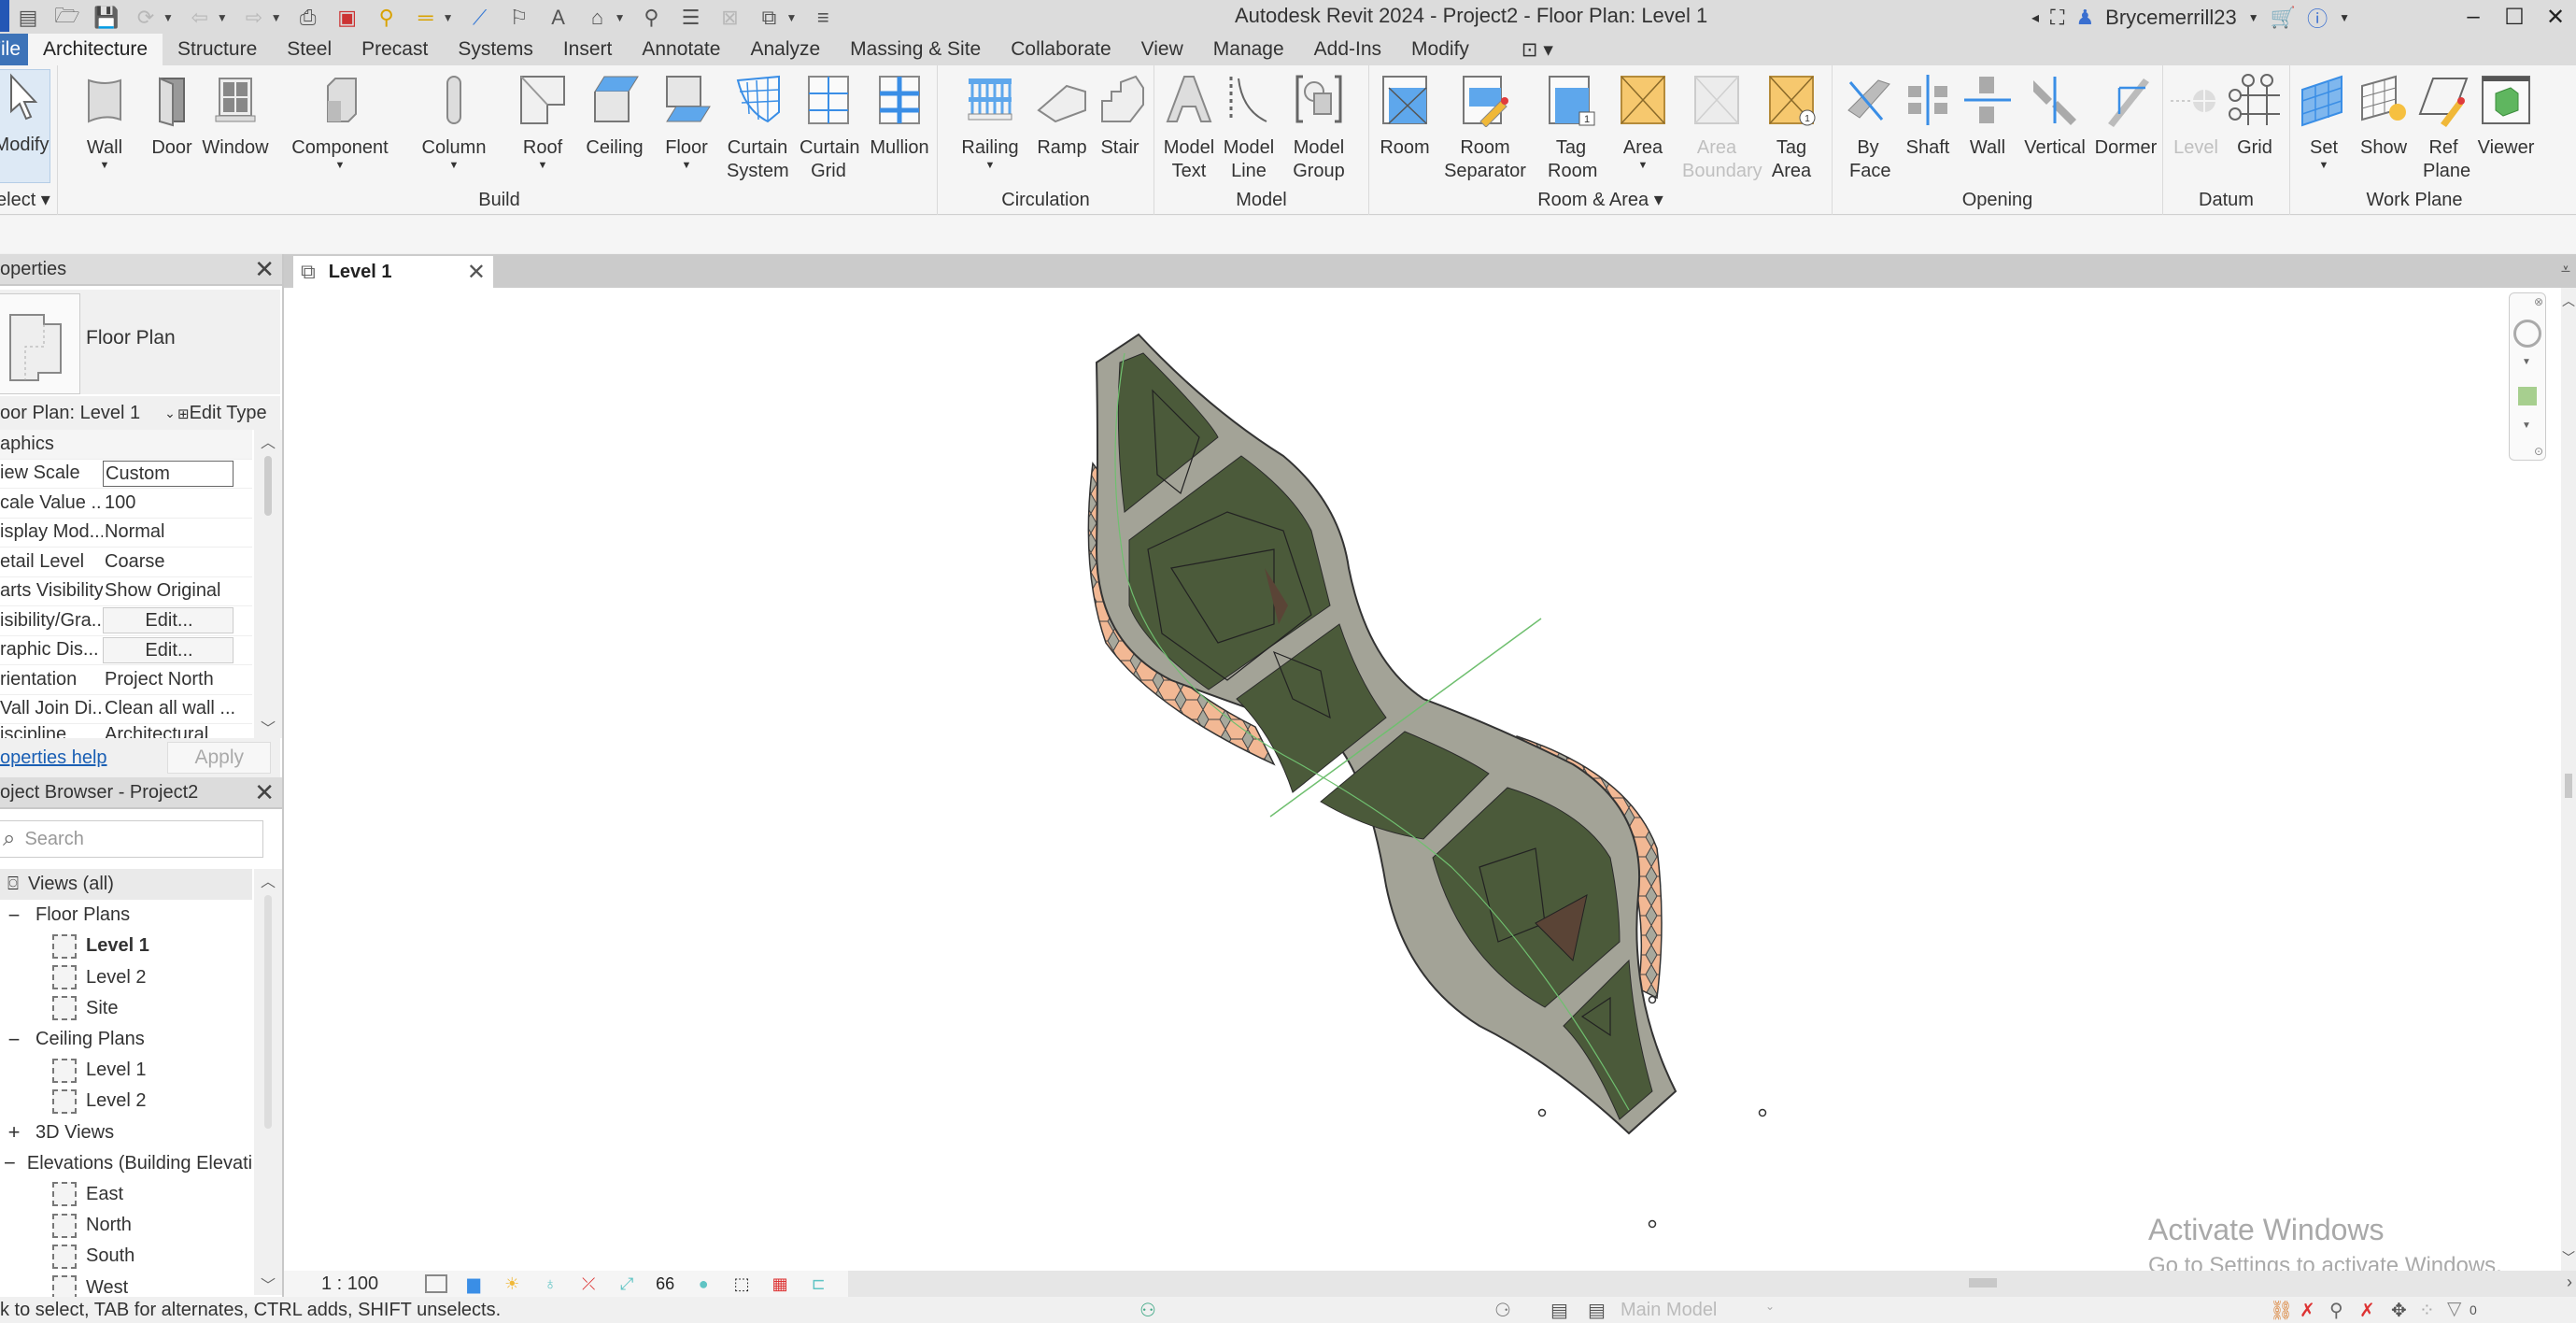 The width and height of the screenshot is (2576, 1323). I want to click on tab-systems: Systems, so click(495, 49).